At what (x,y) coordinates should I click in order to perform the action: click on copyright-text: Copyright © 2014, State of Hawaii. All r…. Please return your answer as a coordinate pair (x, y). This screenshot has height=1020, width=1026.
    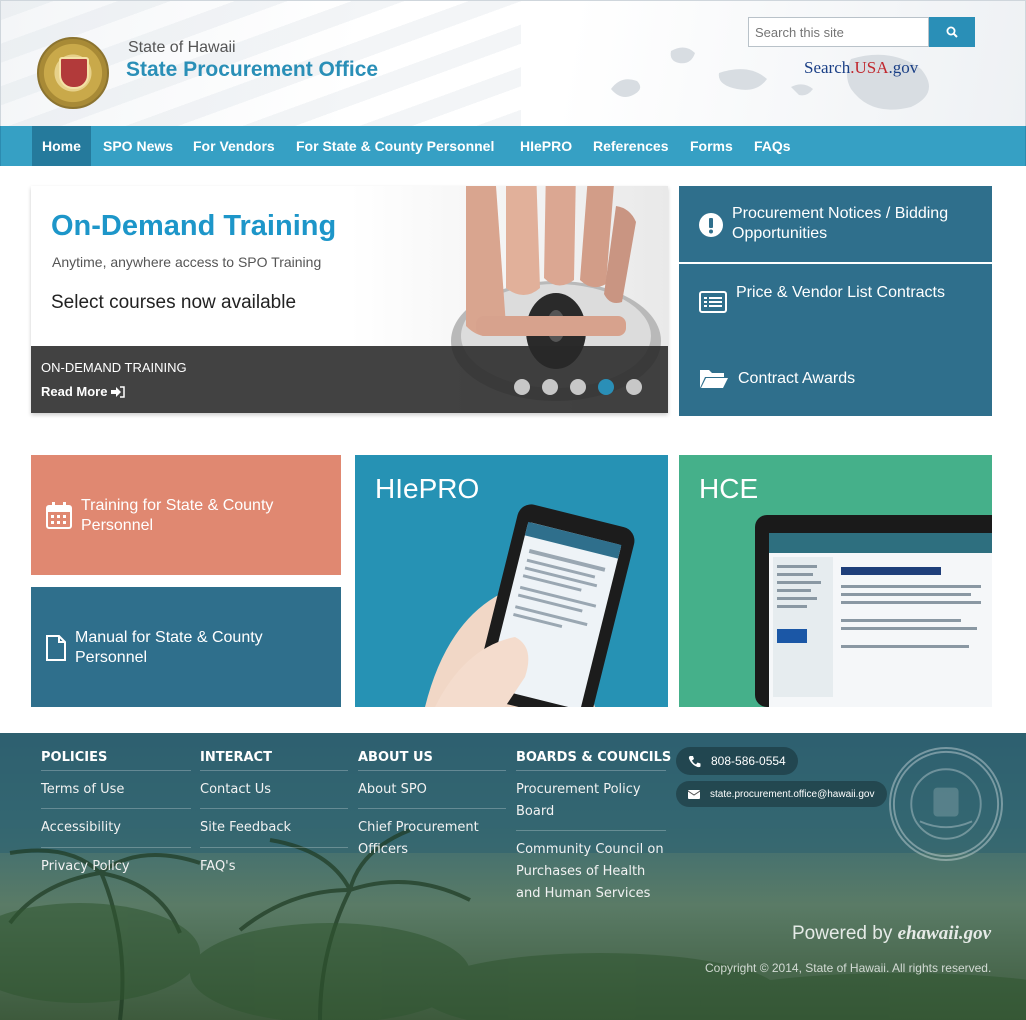
    Looking at the image, I should click on (848, 968).